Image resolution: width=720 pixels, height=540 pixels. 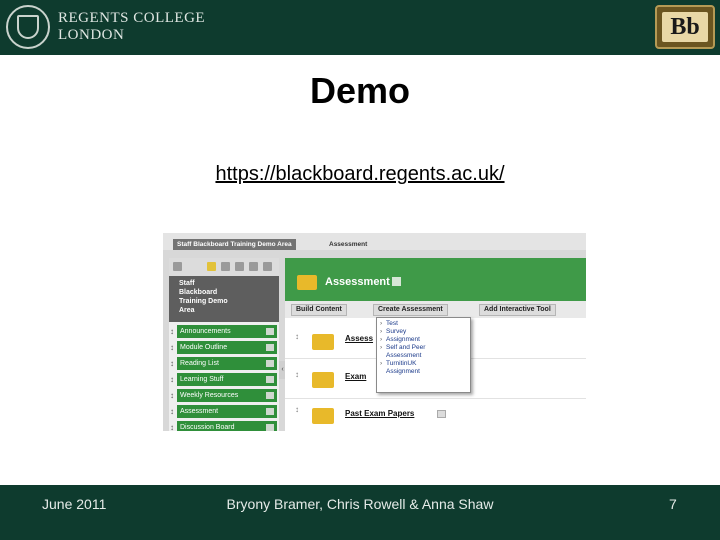 What do you see at coordinates (198, 292) in the screenshot?
I see `course-name-line2: Blackboard` at bounding box center [198, 292].